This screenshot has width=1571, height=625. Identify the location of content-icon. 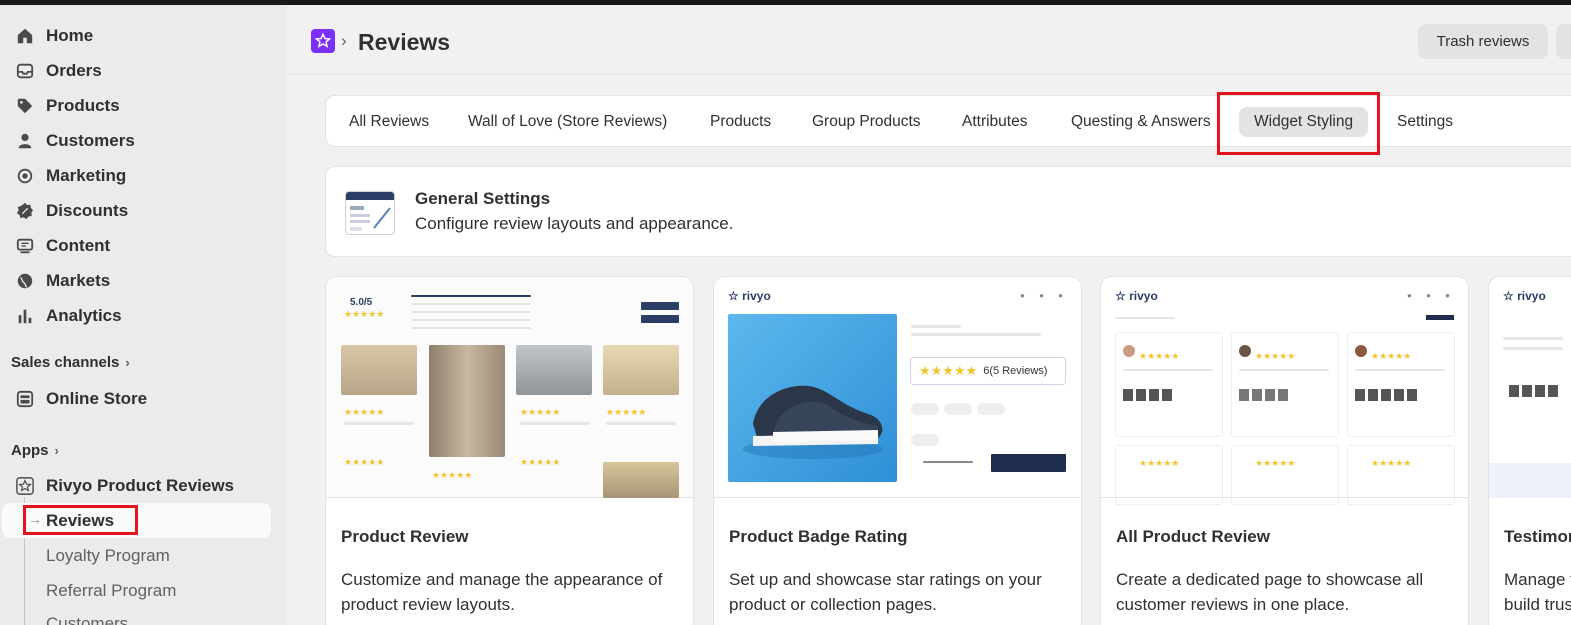
(25, 246).